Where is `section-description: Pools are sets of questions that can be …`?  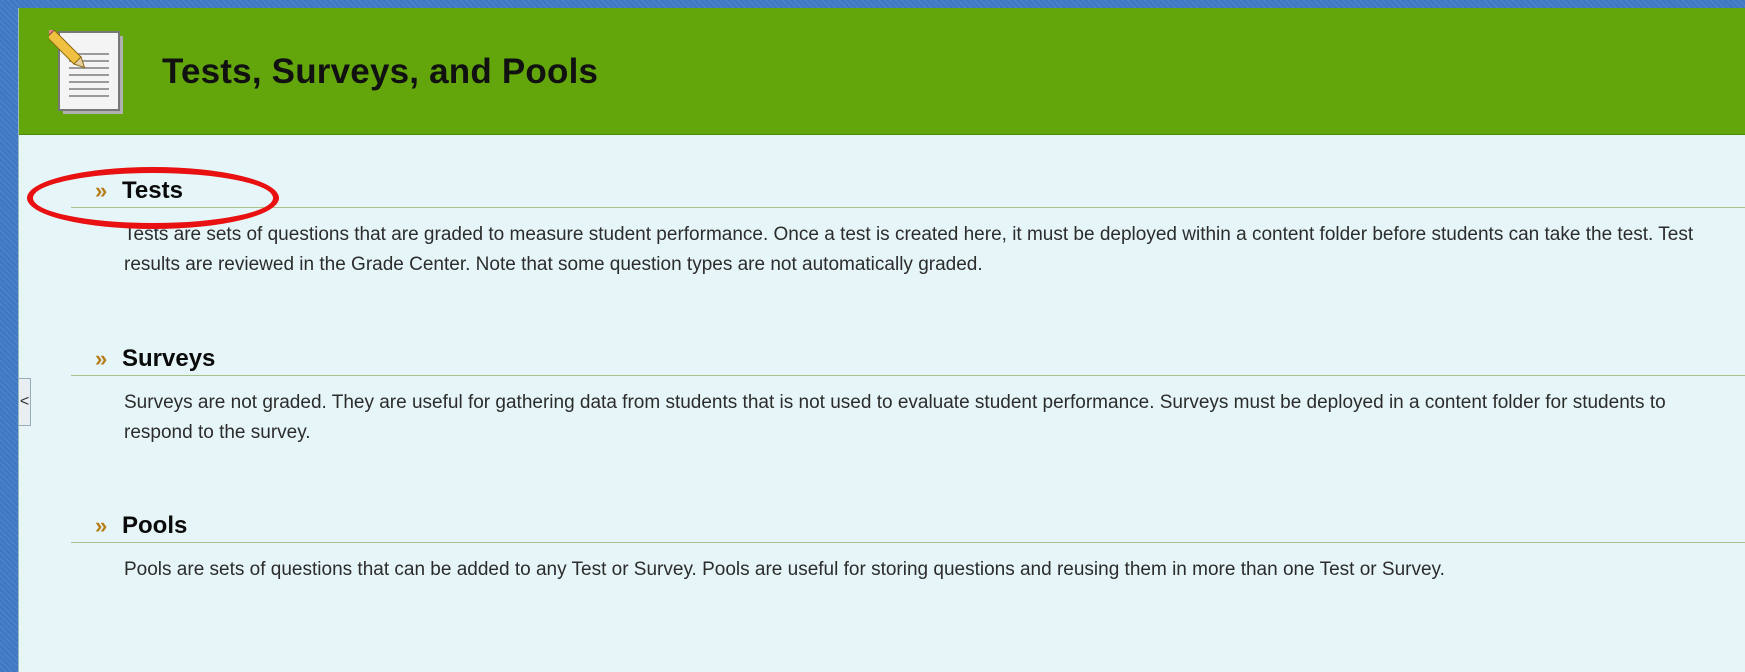 section-description: Pools are sets of questions that can be … is located at coordinates (784, 569).